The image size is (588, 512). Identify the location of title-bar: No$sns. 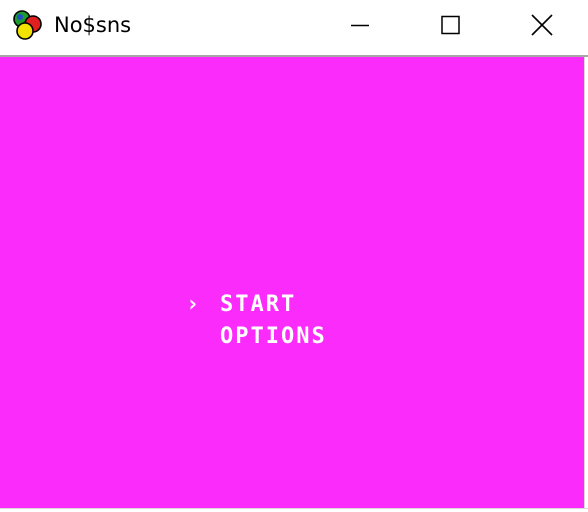
(294, 27).